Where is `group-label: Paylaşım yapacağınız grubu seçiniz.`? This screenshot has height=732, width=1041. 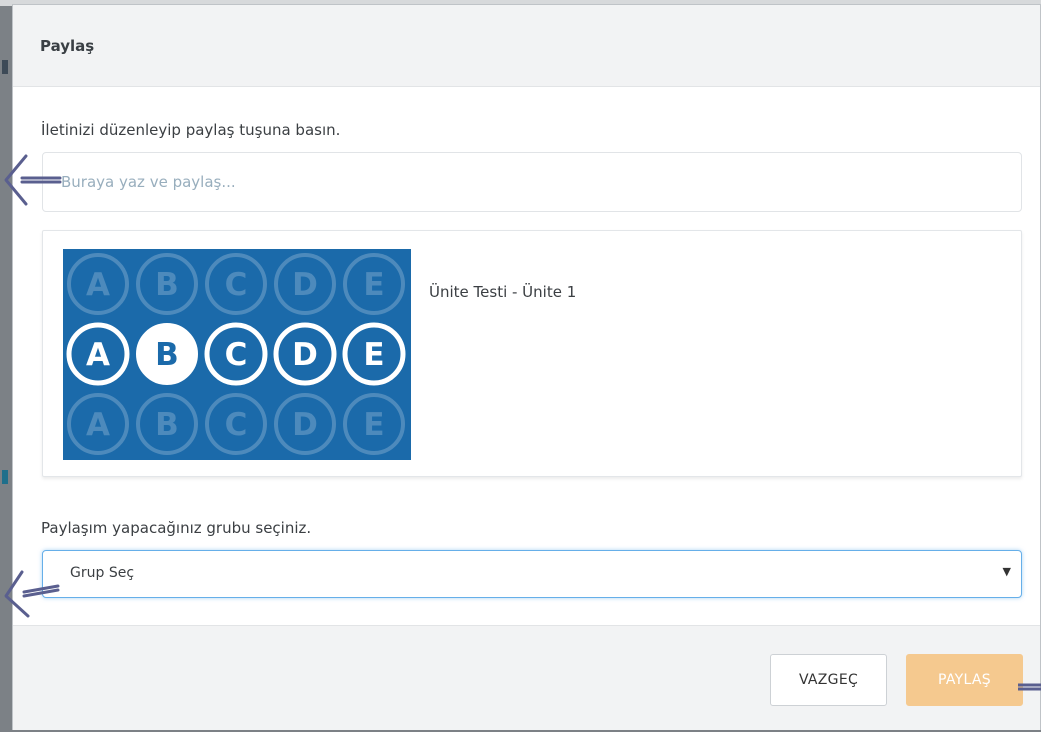 group-label: Paylaşım yapacağınız grubu seçiniz. is located at coordinates (176, 528).